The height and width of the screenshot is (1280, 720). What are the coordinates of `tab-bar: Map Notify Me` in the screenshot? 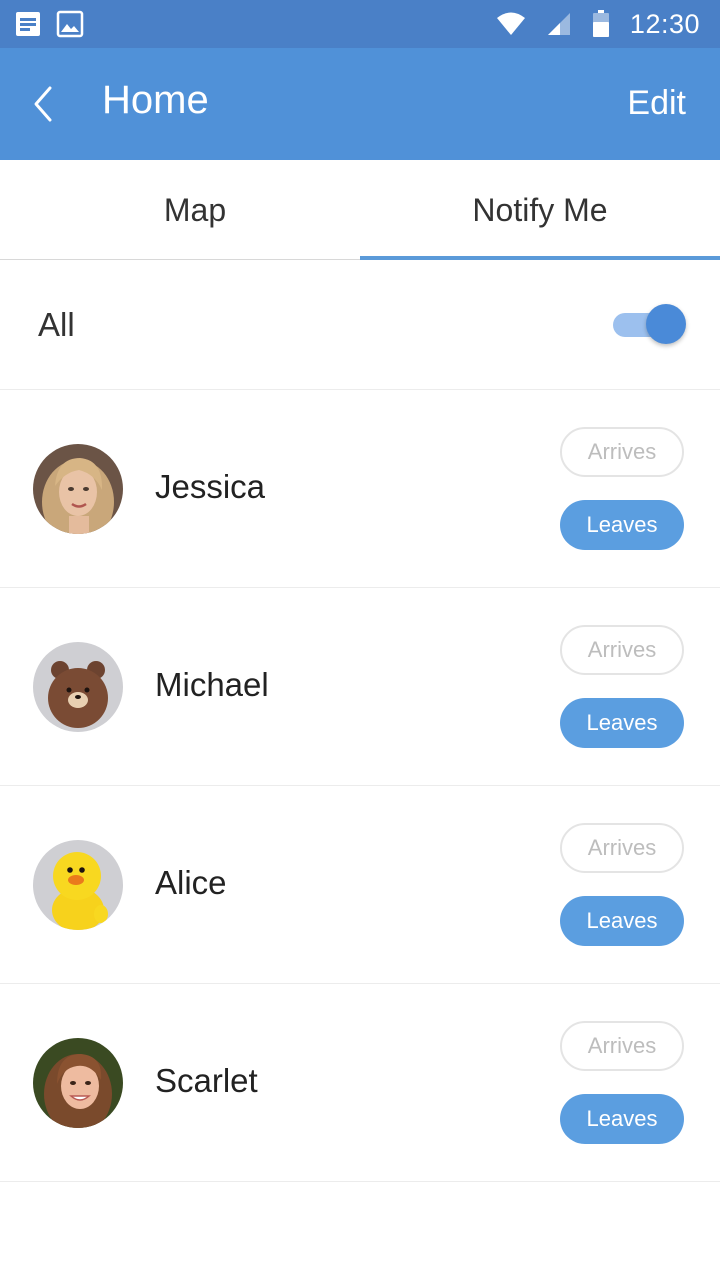 It's located at (360, 210).